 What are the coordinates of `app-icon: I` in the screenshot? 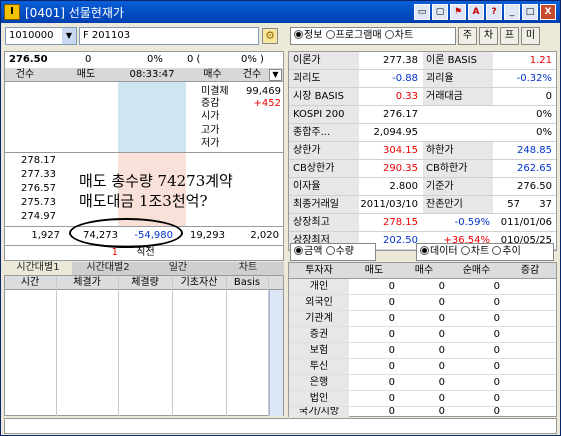 It's located at (12, 12).